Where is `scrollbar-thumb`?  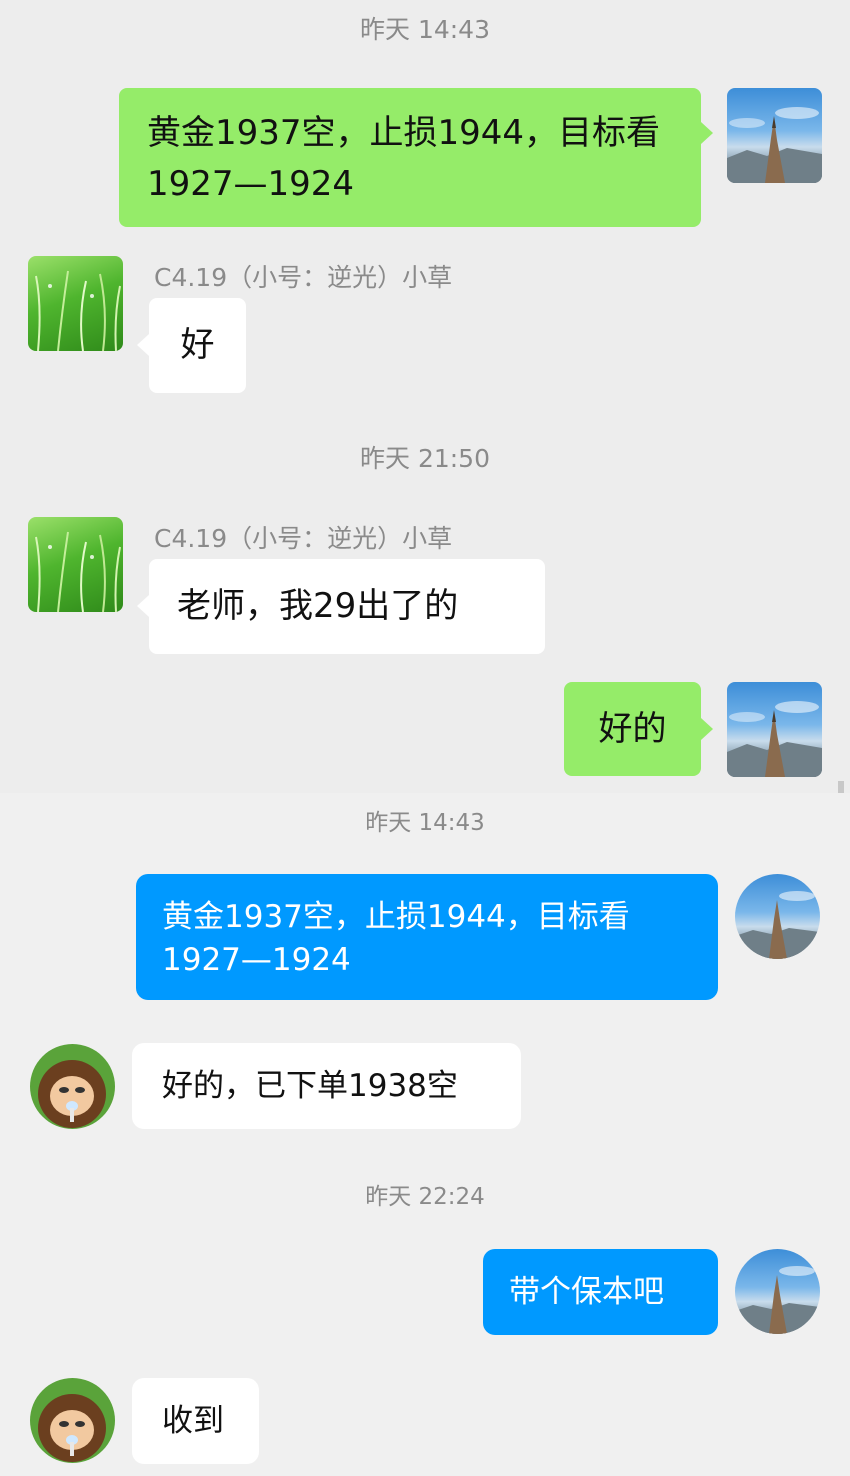
scrollbar-thumb is located at coordinates (841, 787).